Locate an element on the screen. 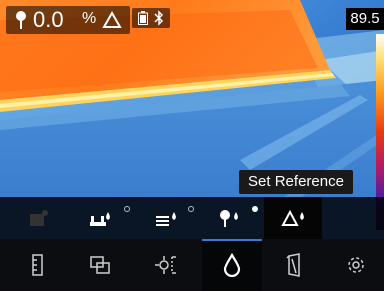  moisture-reading-value: 0.0 is located at coordinates (48, 19).